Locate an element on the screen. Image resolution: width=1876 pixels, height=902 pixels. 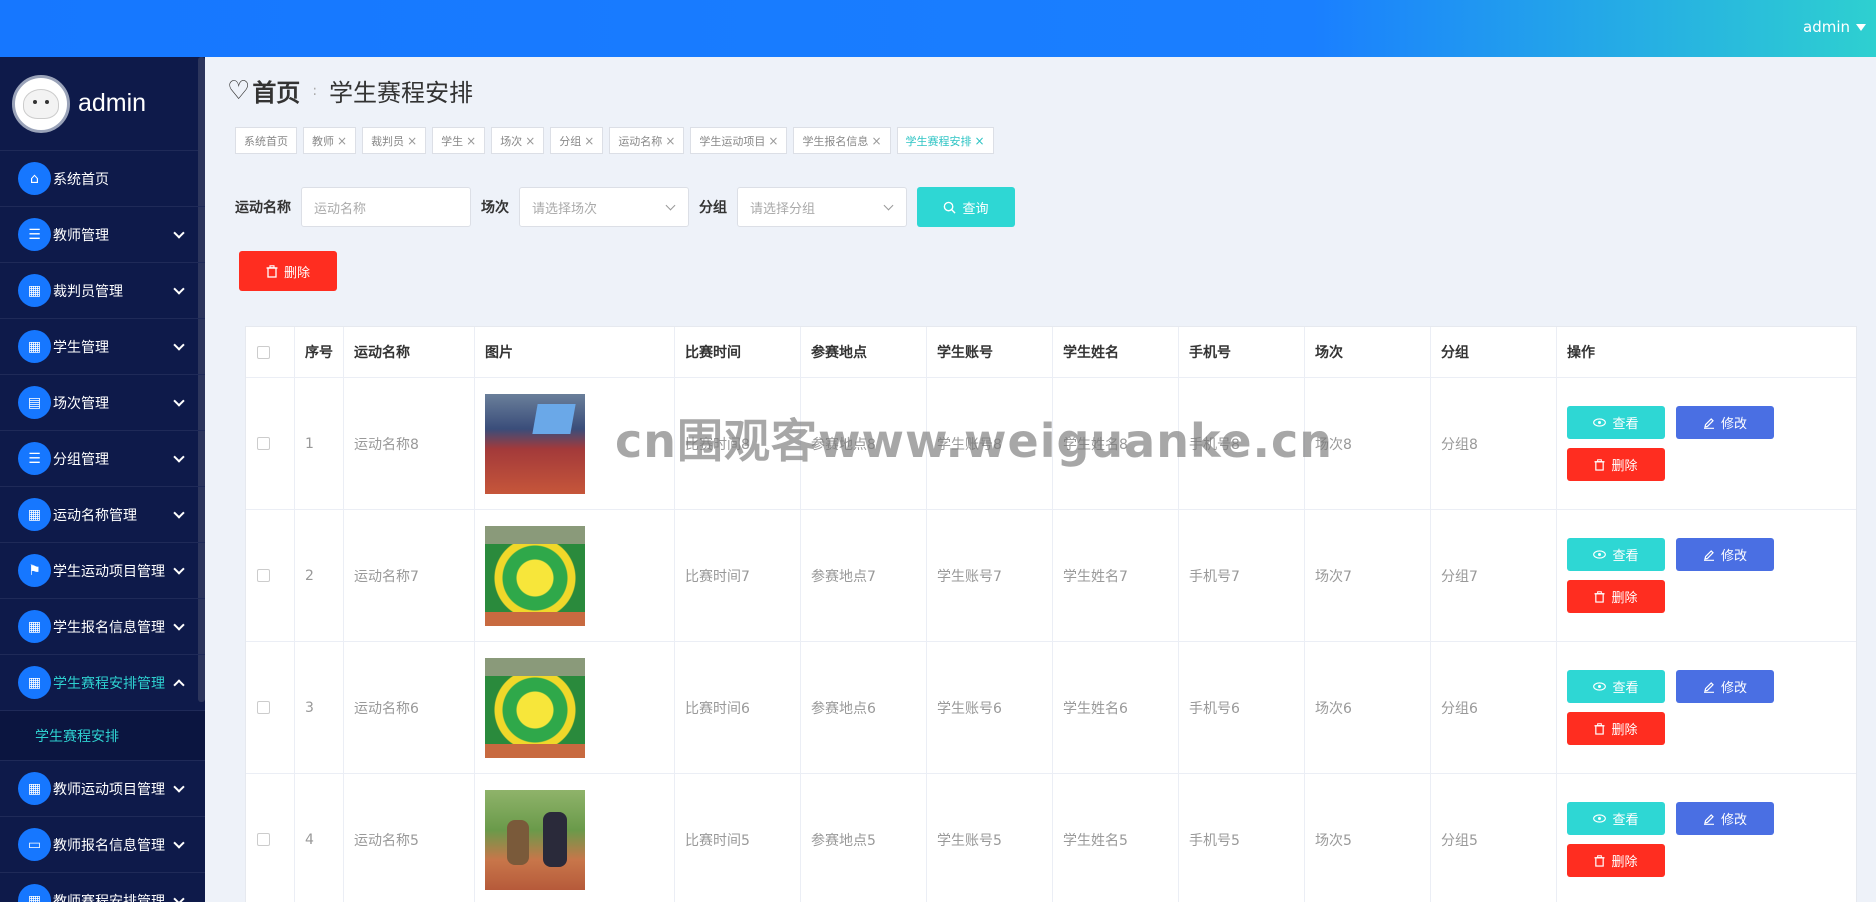
column-header: 序号 is located at coordinates (319, 352).